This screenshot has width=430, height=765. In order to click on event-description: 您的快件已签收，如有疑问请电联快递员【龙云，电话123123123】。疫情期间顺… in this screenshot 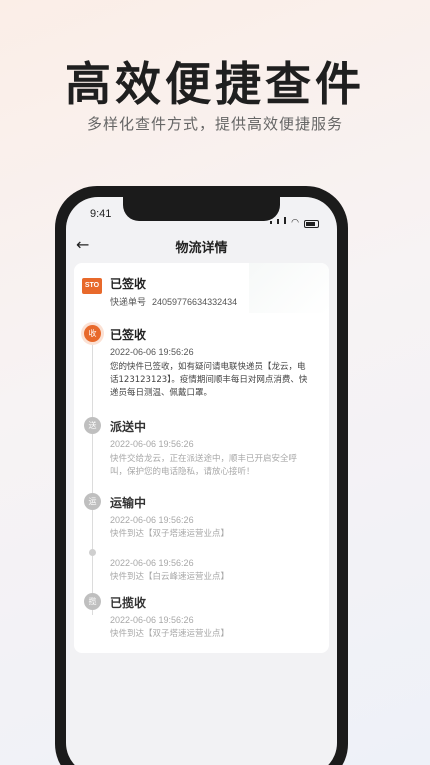, I will do `click(209, 380)`.